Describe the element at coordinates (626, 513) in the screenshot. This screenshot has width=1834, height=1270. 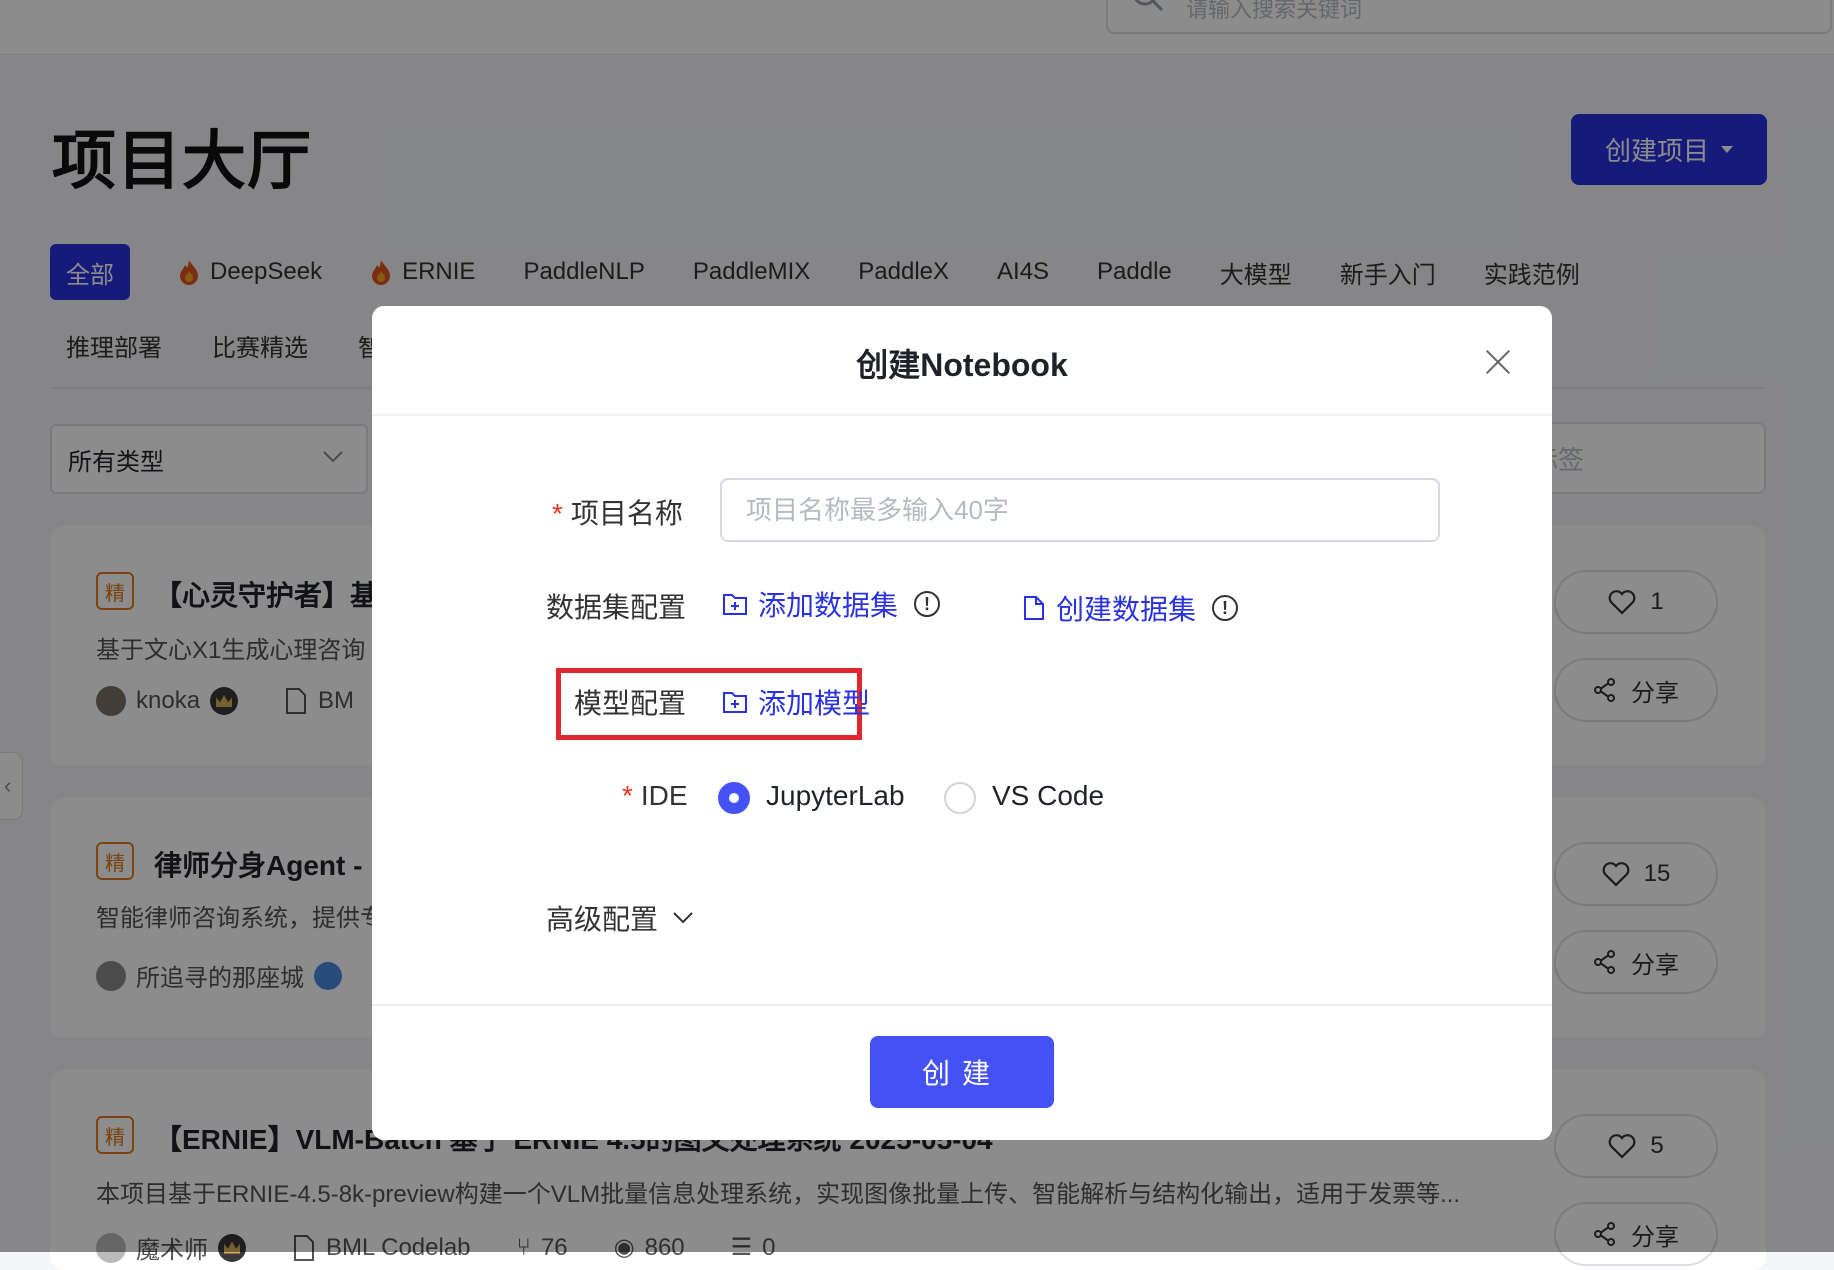
I see `label-text: 项目名称` at that location.